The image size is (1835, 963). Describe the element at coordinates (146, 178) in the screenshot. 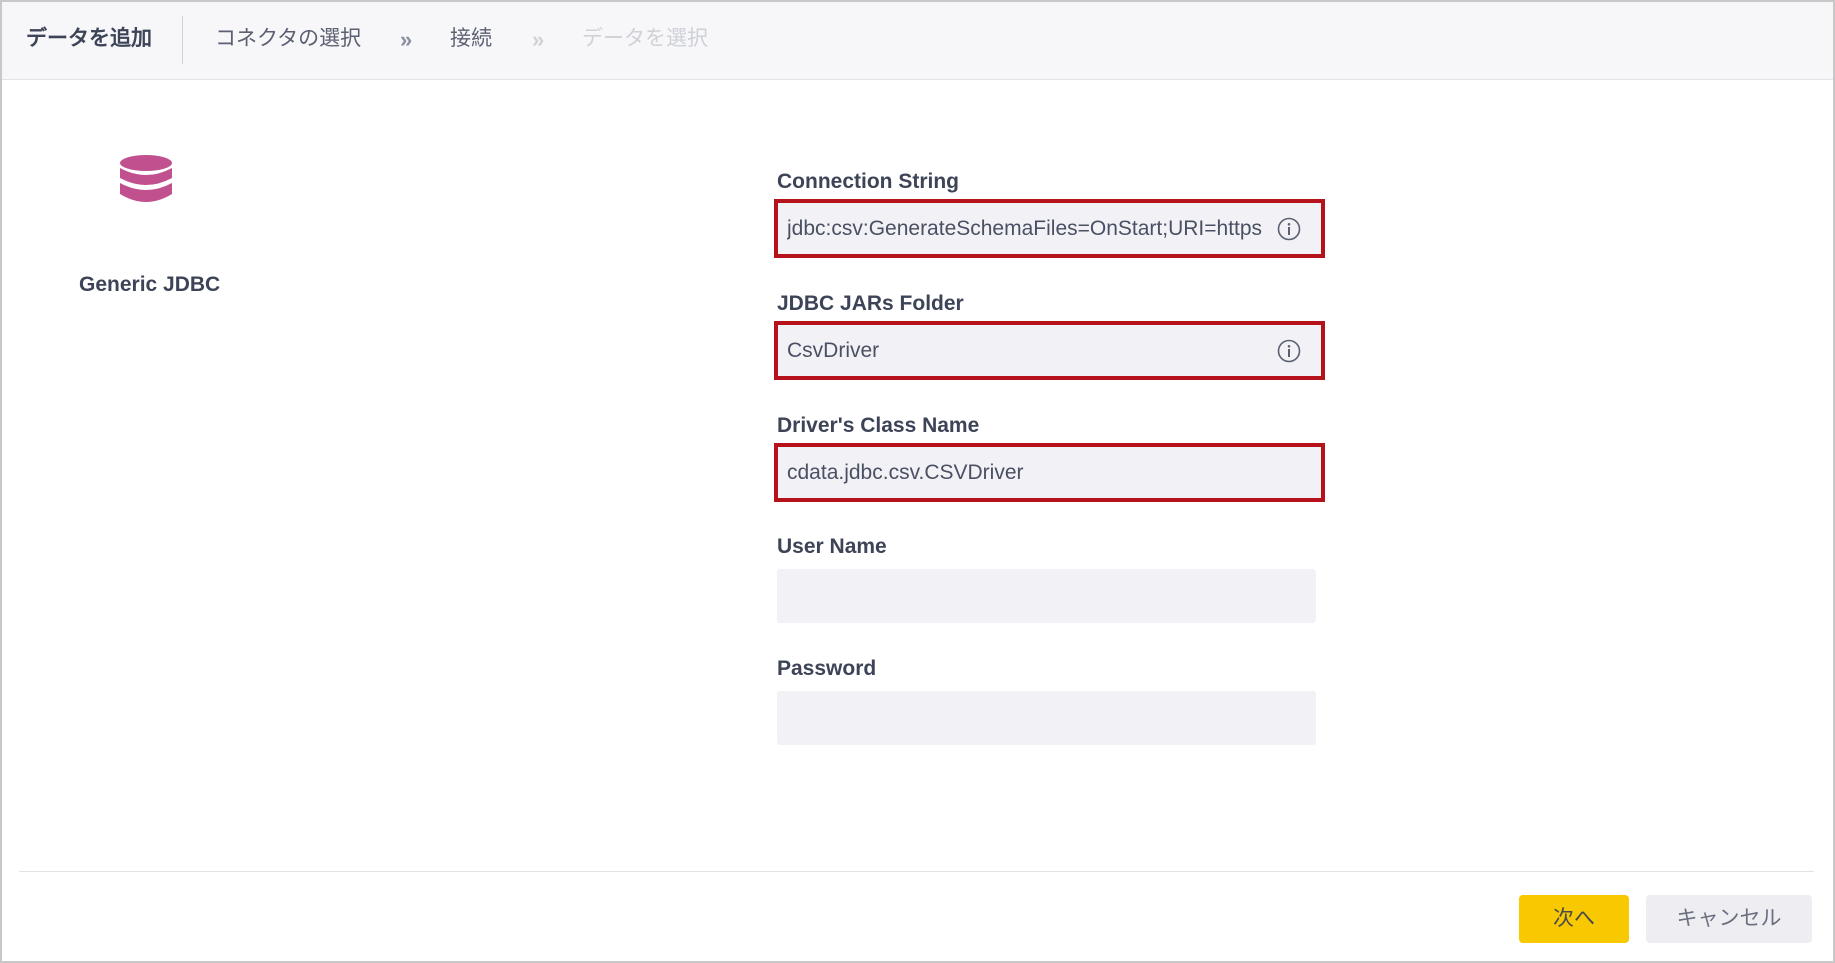

I see `database-icon` at that location.